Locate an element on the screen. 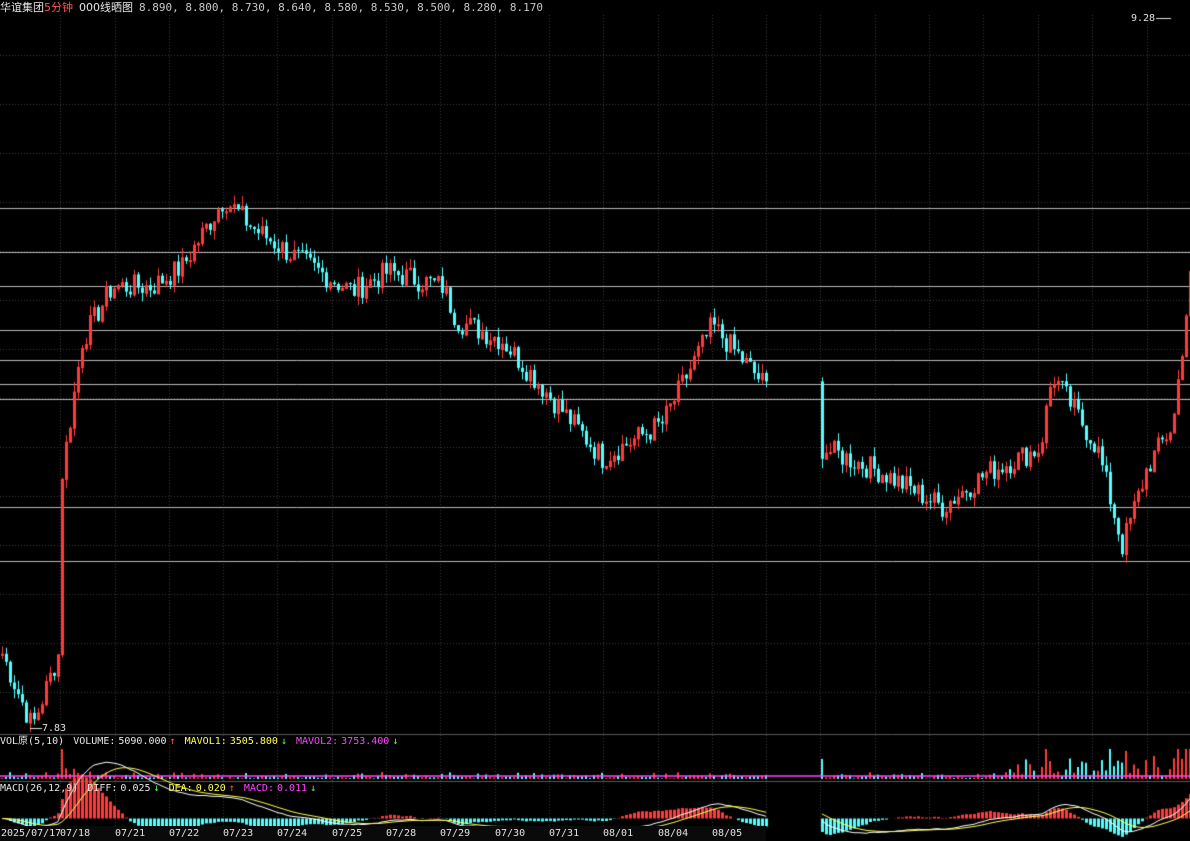  stock-name: 华谊集团 is located at coordinates (22, 7).